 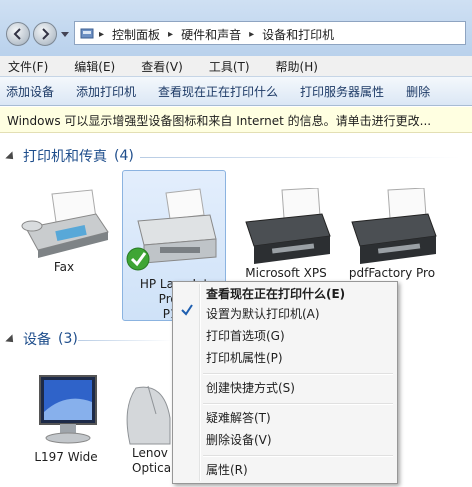 I want to click on menu-item-see-printing: 查看现在正在打印什么(E), so click(x=299, y=294).